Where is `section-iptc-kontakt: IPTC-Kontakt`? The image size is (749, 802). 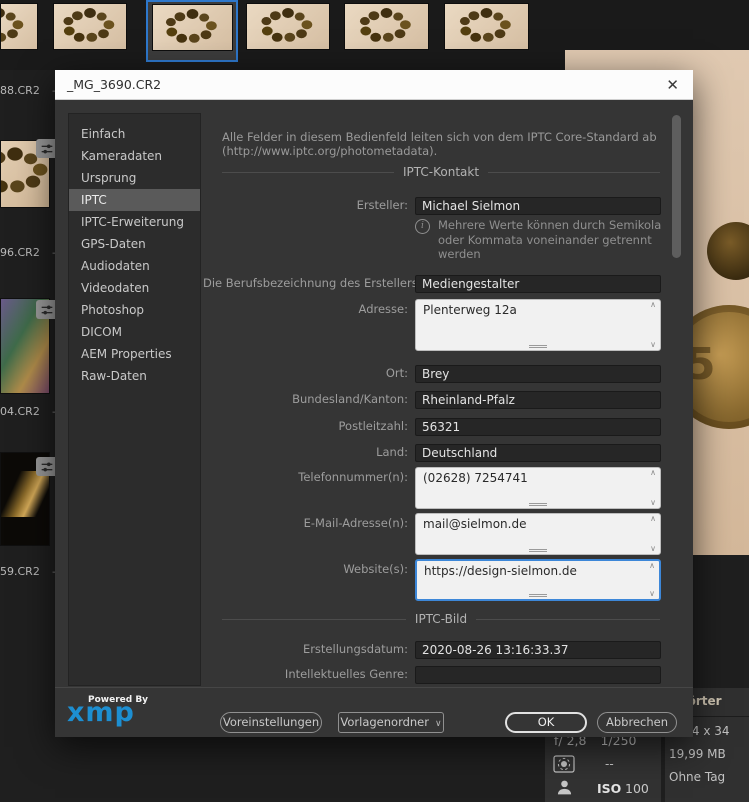
section-iptc-kontakt: IPTC-Kontakt is located at coordinates (441, 172).